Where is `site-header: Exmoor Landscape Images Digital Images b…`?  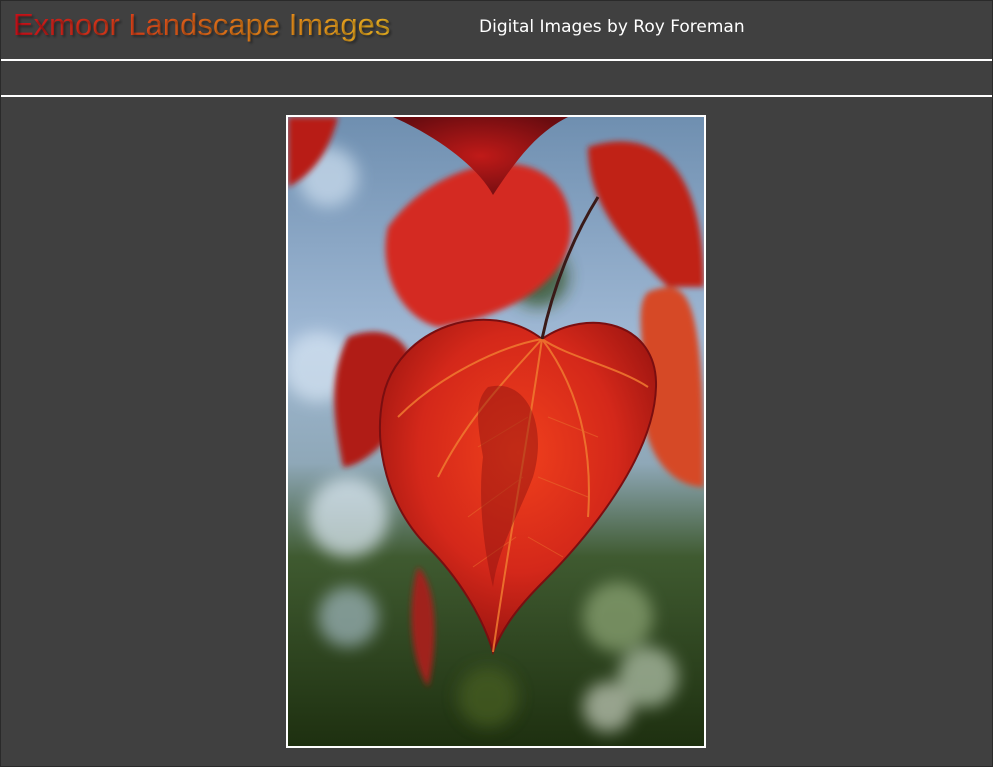
site-header: Exmoor Landscape Images Digital Images b… is located at coordinates (496, 30).